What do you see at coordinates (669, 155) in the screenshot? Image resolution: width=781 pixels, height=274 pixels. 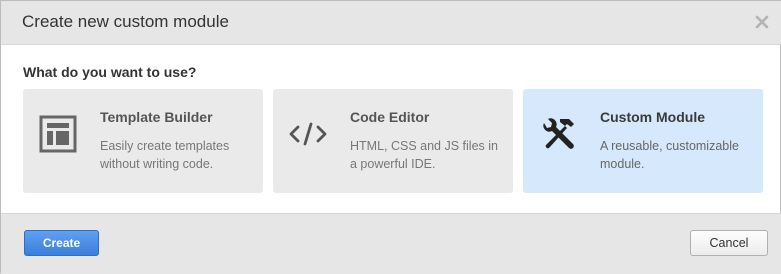 I see `option-description: A reusable, customizable module.` at bounding box center [669, 155].